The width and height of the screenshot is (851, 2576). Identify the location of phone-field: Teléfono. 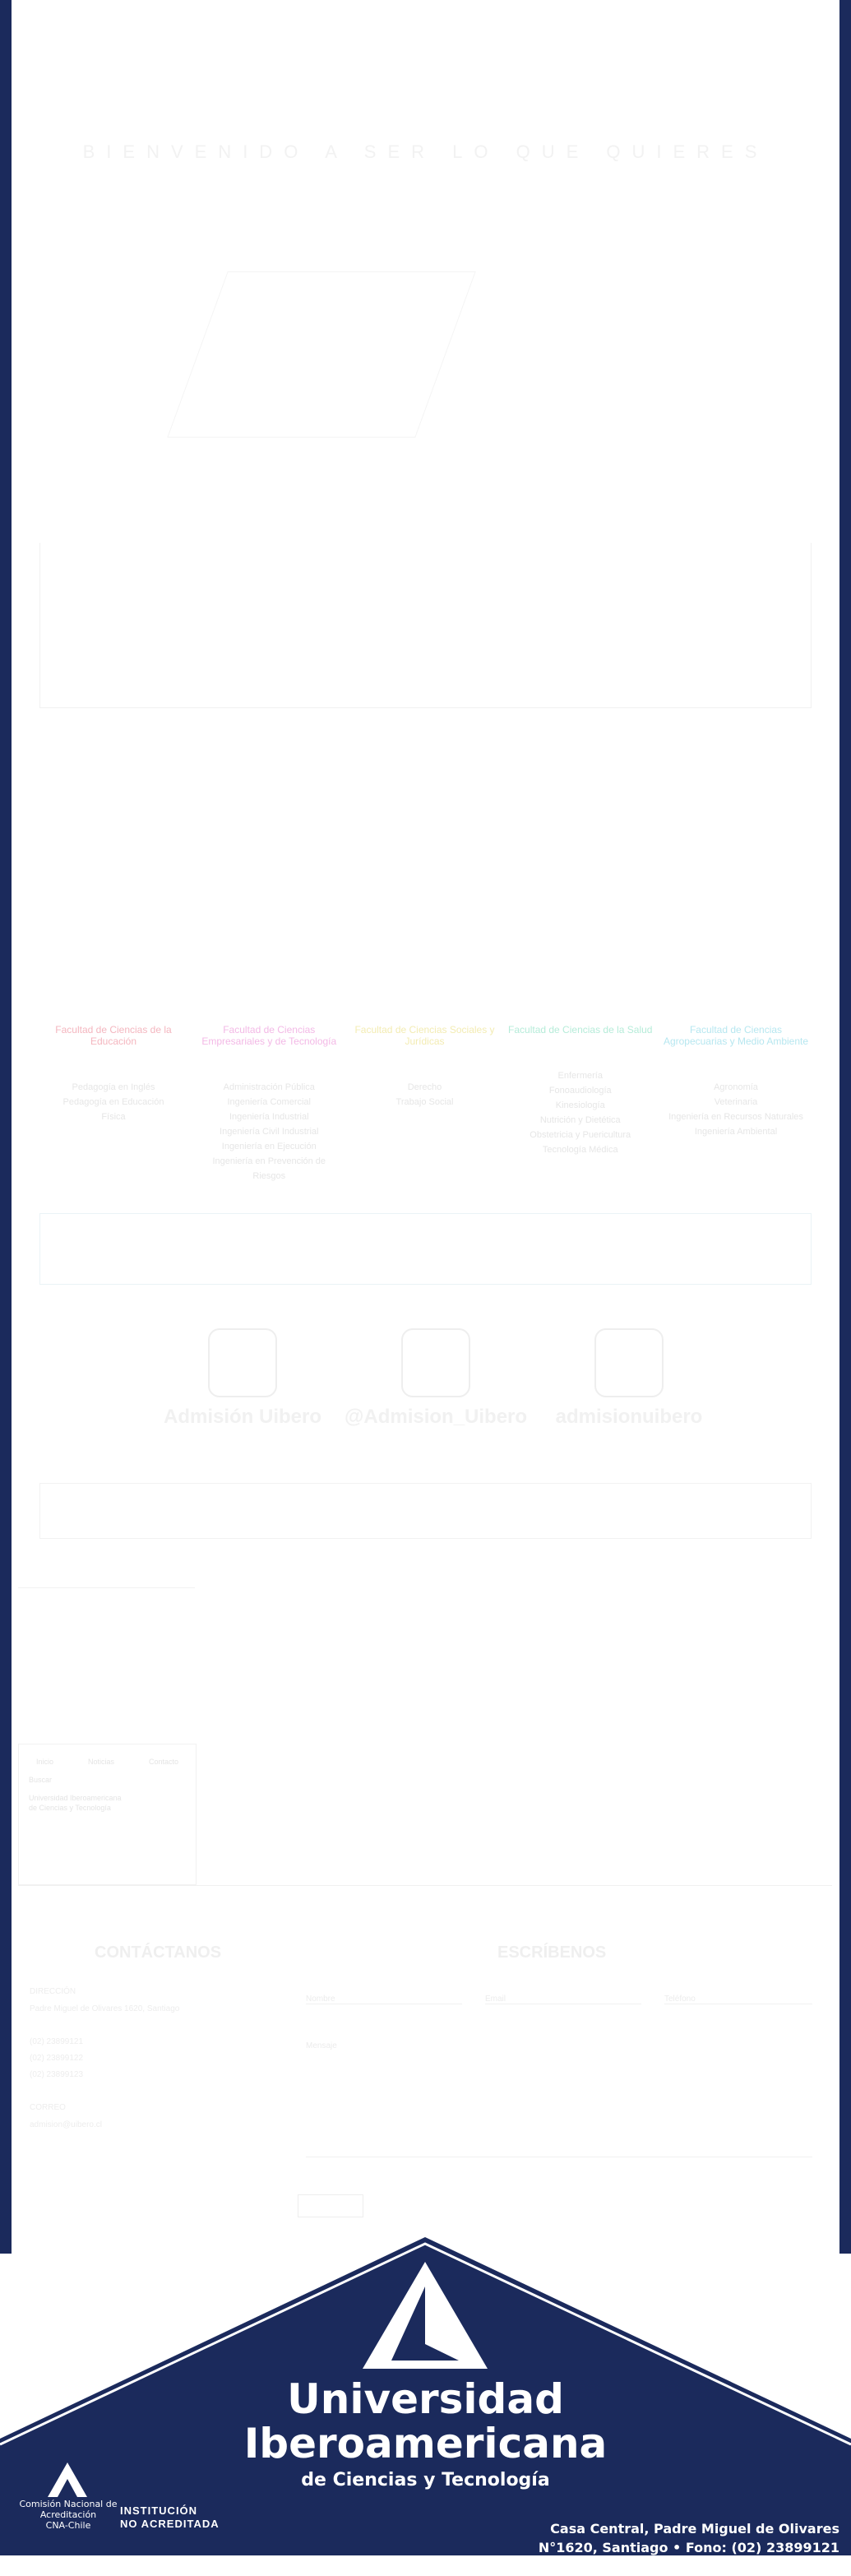
(738, 2000).